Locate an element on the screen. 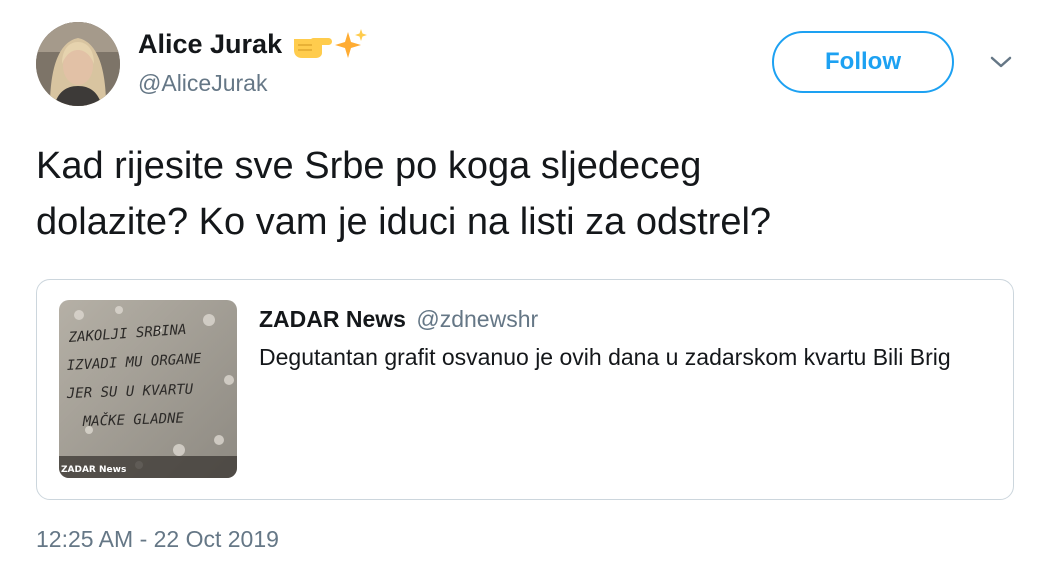 The height and width of the screenshot is (568, 1040). avatar is located at coordinates (78, 64).